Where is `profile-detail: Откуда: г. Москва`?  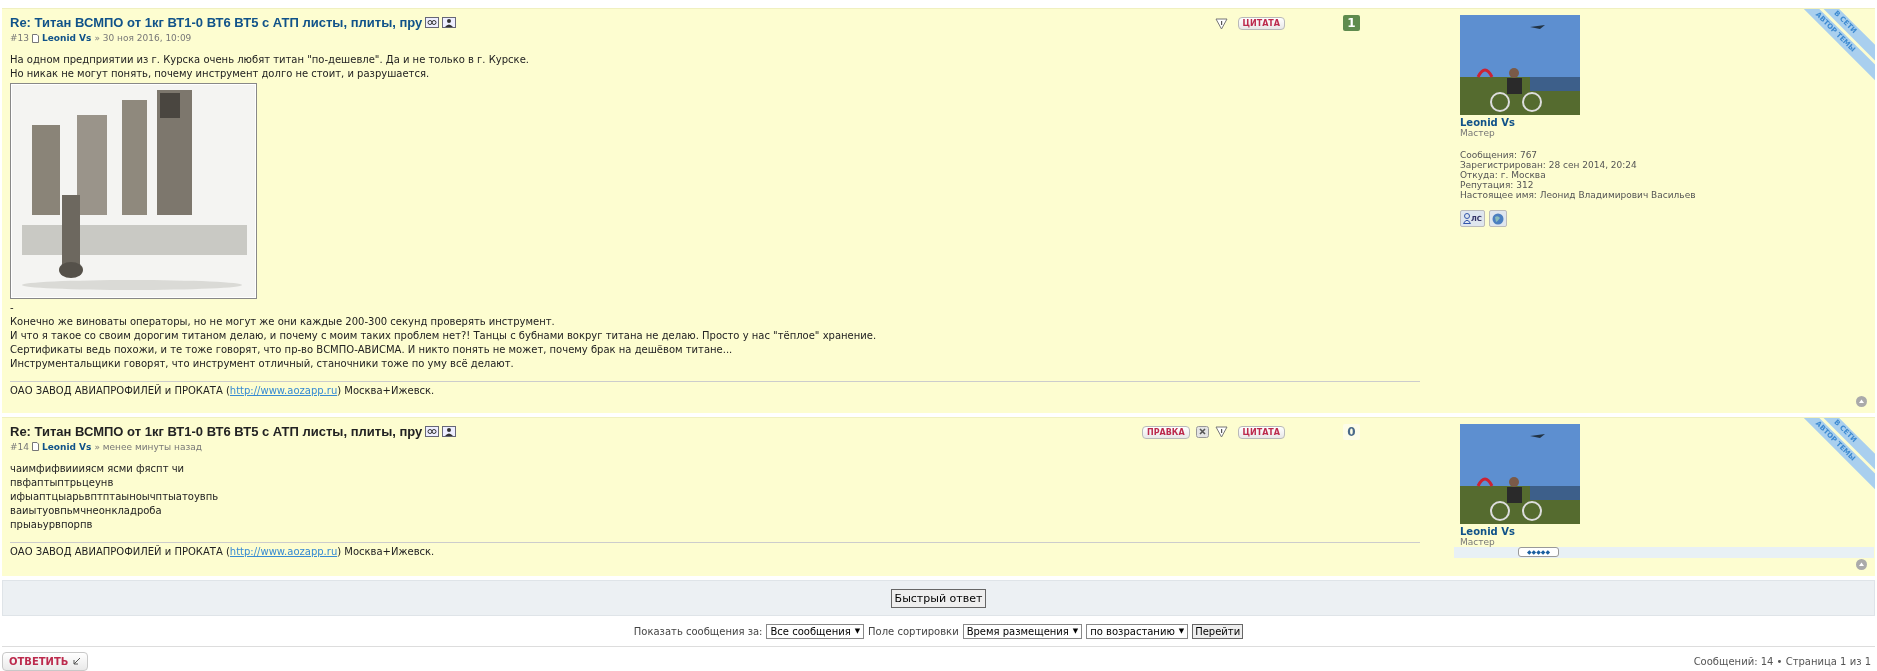
profile-detail: Откуда: г. Москва is located at coordinates (1503, 175).